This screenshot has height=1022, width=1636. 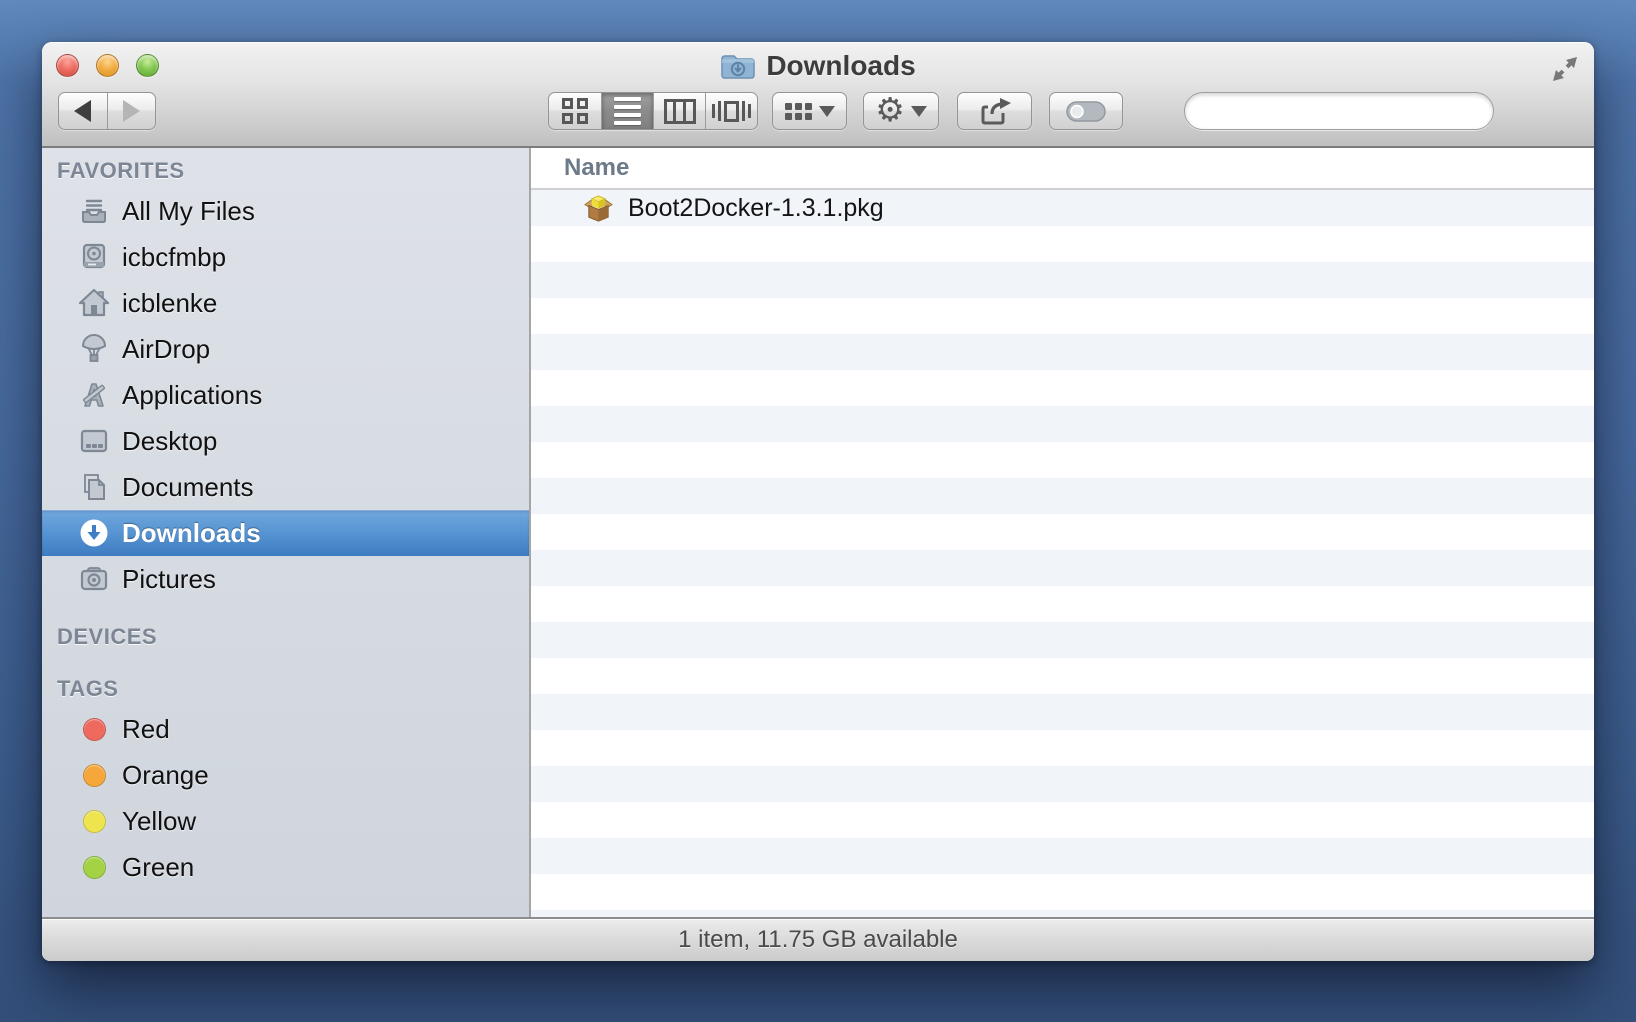 What do you see at coordinates (94, 441) in the screenshot?
I see `desktop-icon` at bounding box center [94, 441].